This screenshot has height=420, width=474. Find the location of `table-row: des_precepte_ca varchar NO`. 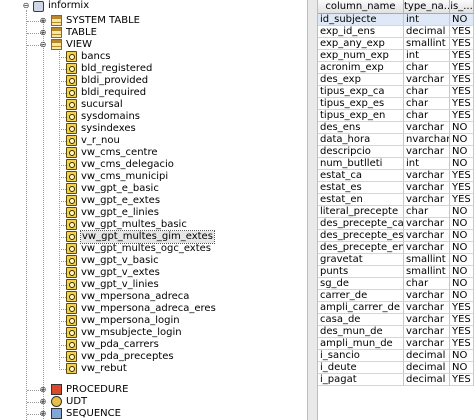

table-row: des_precepte_ca varchar NO is located at coordinates (396, 224).